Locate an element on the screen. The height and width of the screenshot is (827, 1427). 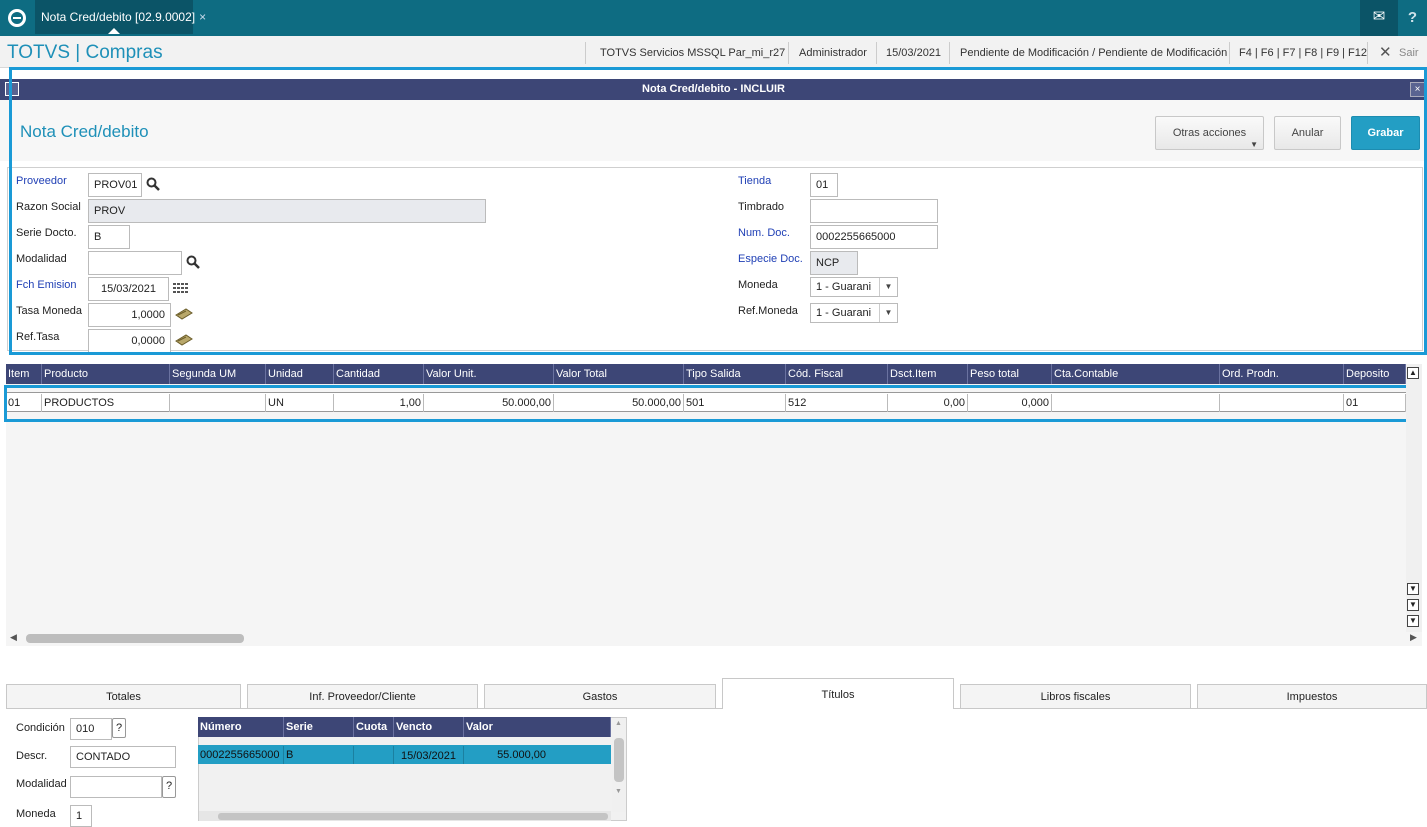
col-header: Dsct.Item is located at coordinates (928, 374).